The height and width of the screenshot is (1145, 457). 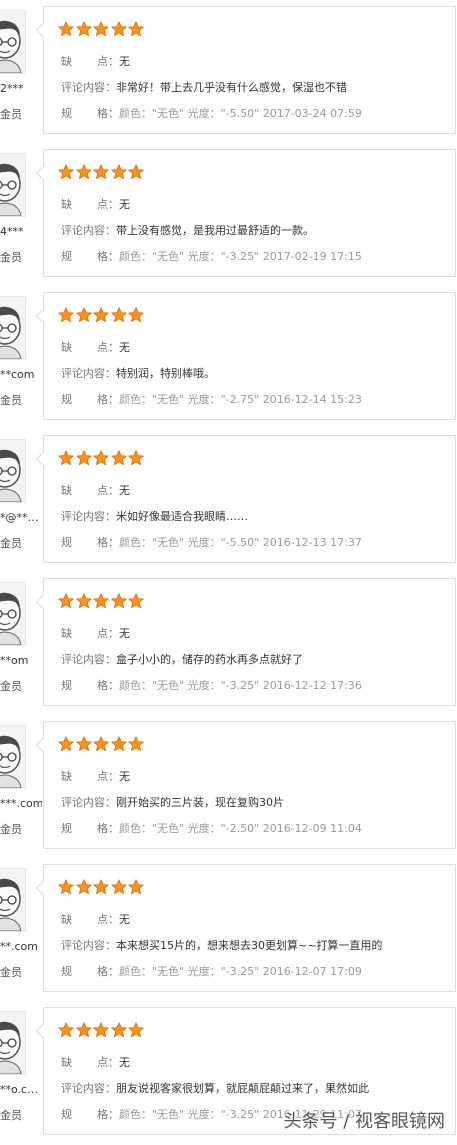 What do you see at coordinates (21, 803) in the screenshot?
I see `user-name: ***.com` at bounding box center [21, 803].